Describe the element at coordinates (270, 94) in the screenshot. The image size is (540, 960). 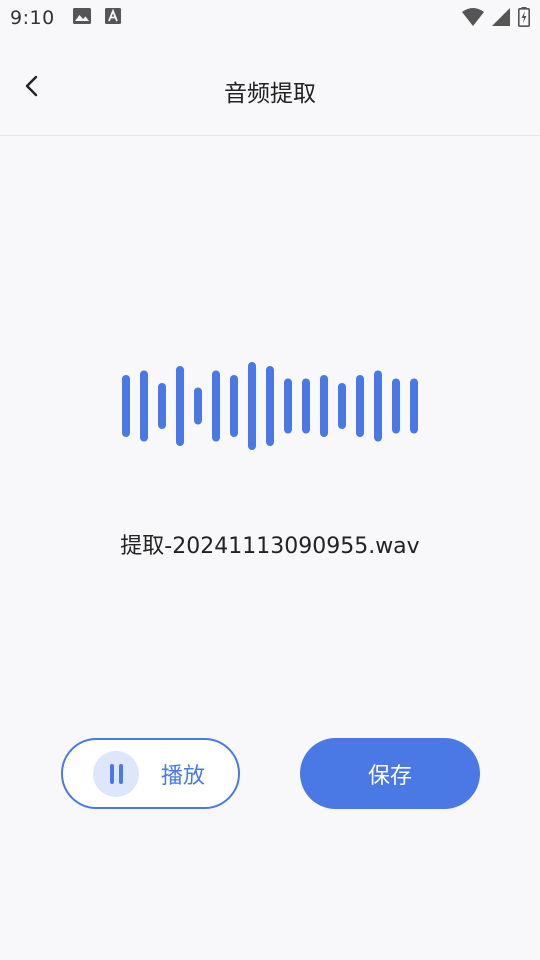
I see `page-title: 音频提取` at that location.